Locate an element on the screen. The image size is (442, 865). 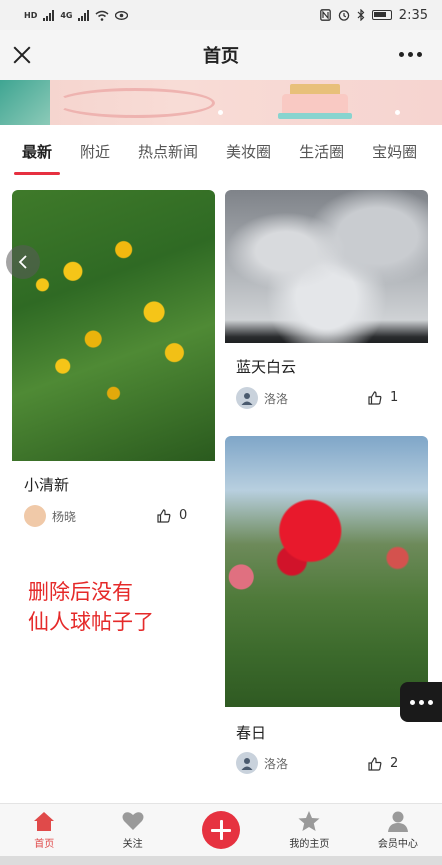
tab-latest: 最新 is located at coordinates (37, 152).